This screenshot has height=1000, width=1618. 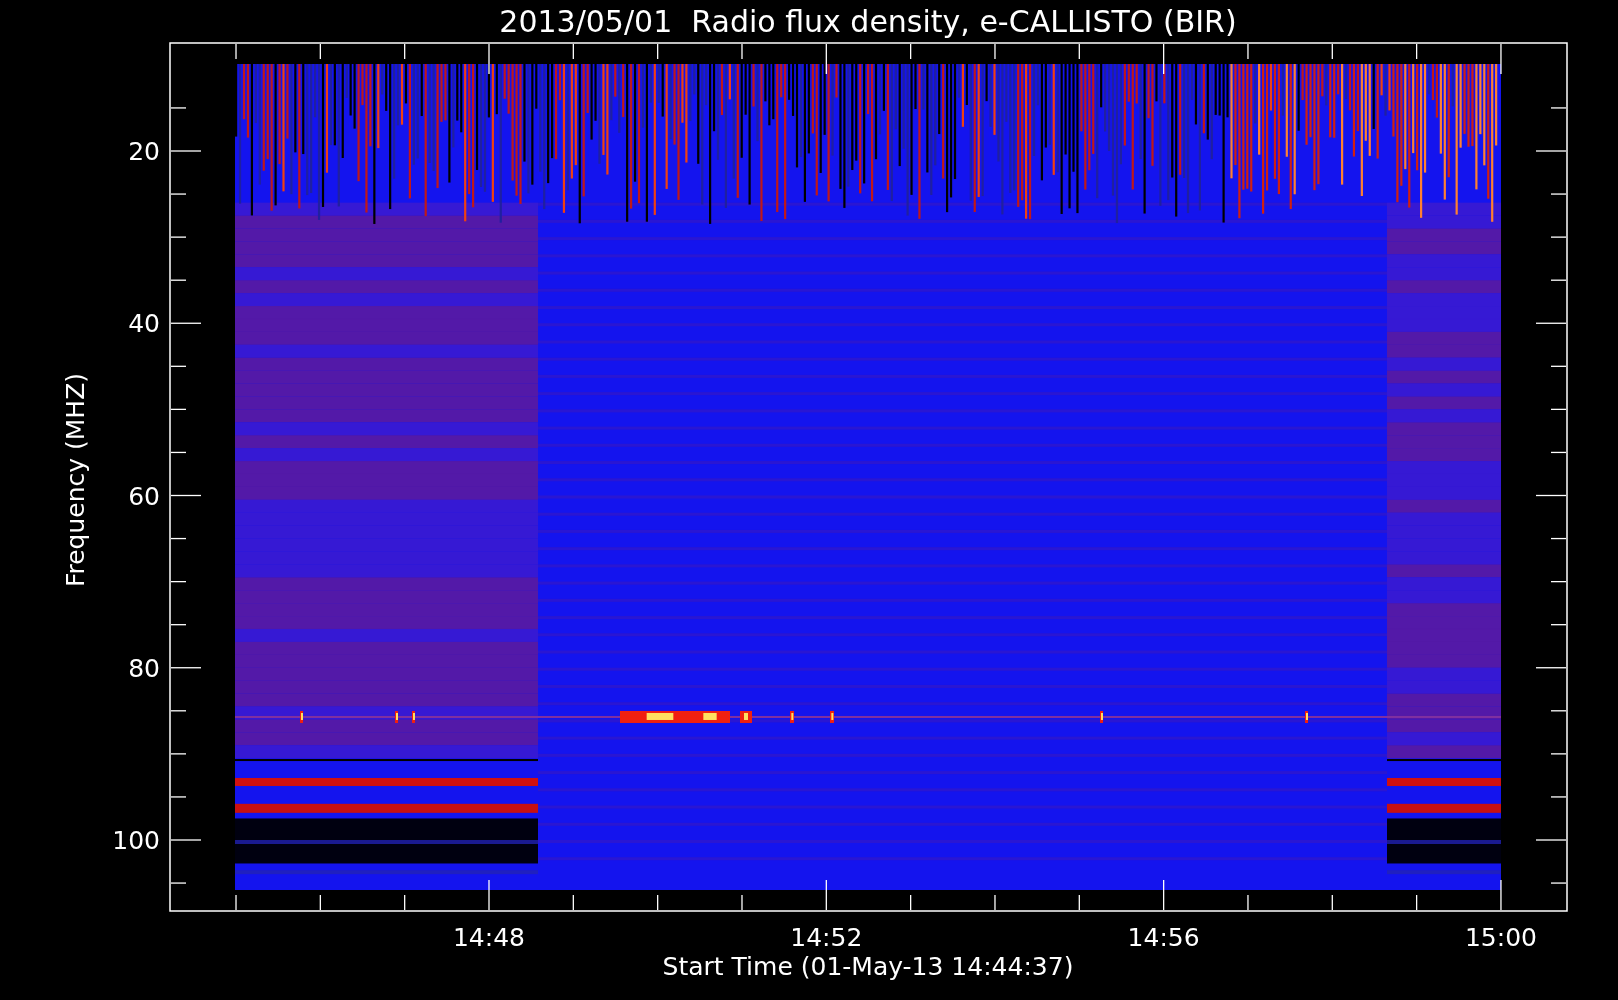 I want to click on y-tick-label: 60, so click(x=144, y=496).